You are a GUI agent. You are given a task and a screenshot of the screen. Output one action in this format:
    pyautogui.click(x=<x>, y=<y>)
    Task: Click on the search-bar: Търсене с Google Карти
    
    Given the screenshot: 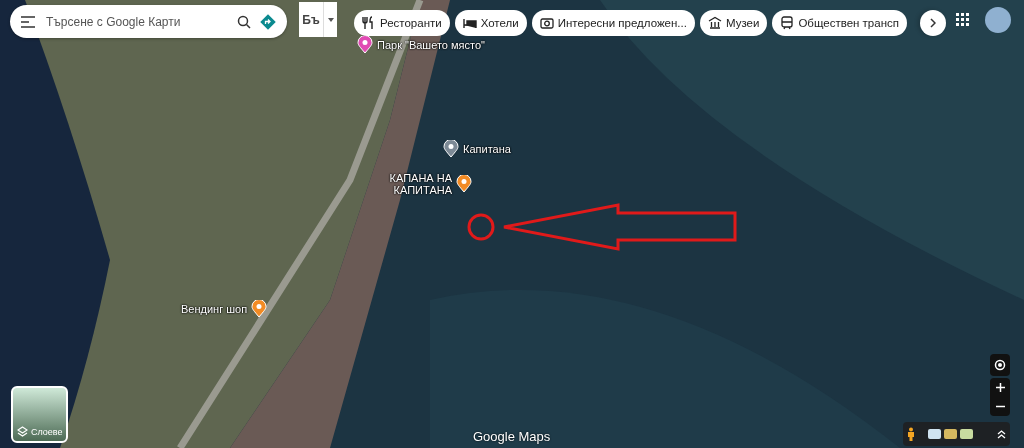 What is the action you would take?
    pyautogui.click(x=148, y=21)
    